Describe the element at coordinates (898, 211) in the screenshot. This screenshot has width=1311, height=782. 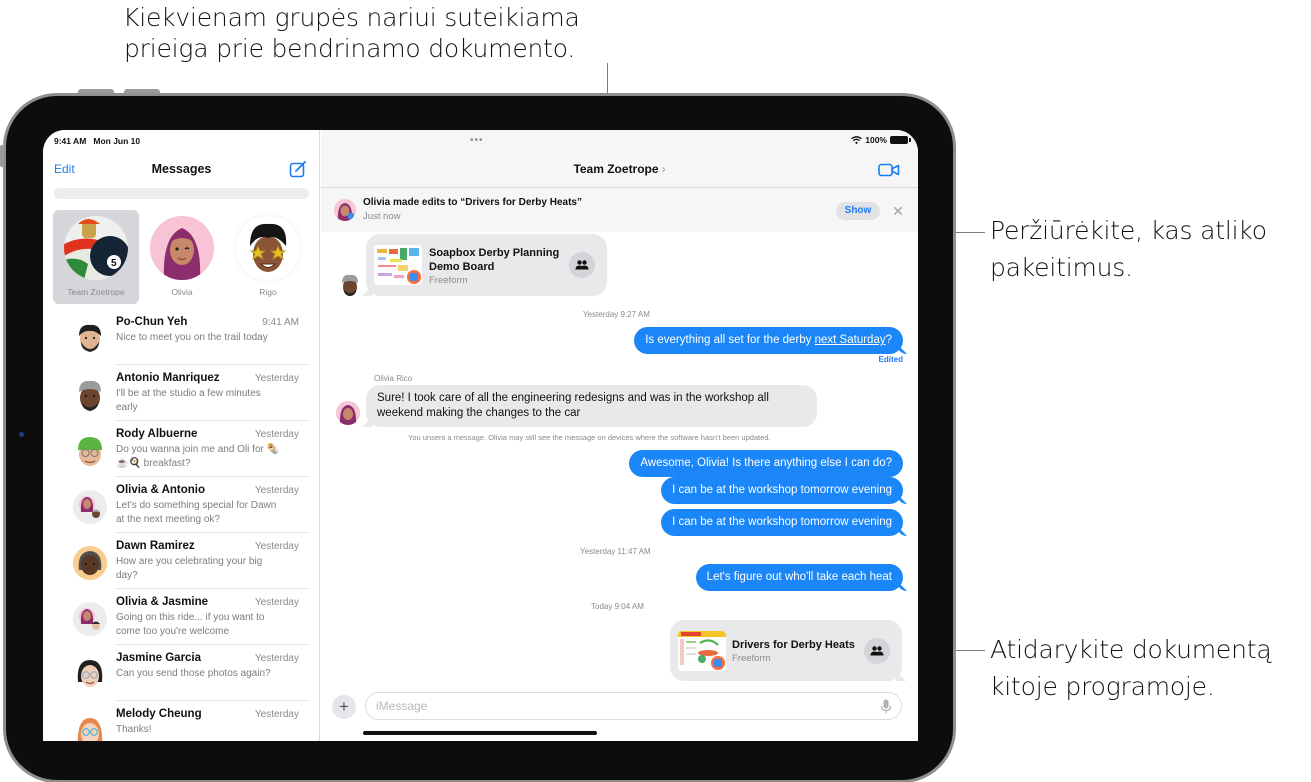
I see `close-icon: ✕` at that location.